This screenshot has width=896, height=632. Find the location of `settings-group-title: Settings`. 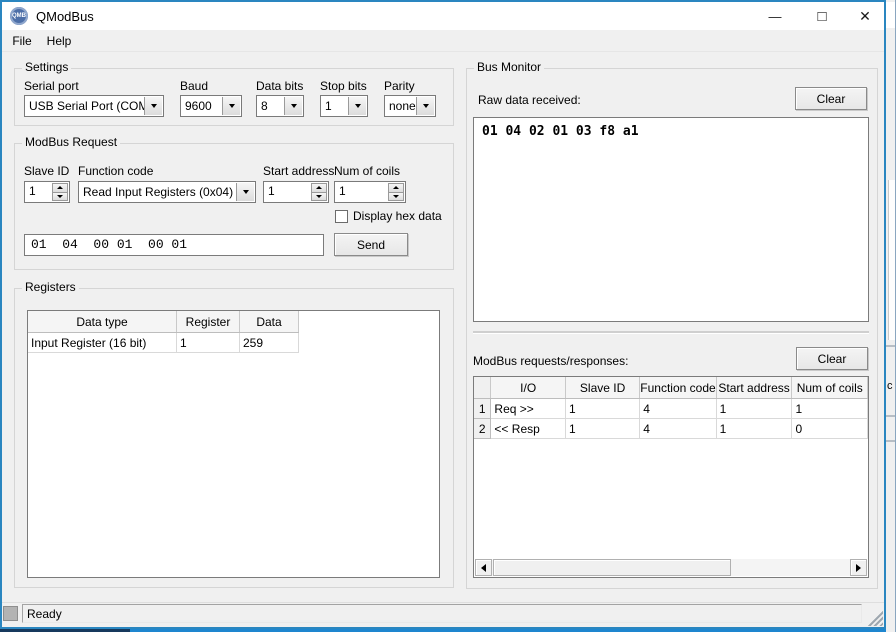

settings-group-title: Settings is located at coordinates (47, 67).